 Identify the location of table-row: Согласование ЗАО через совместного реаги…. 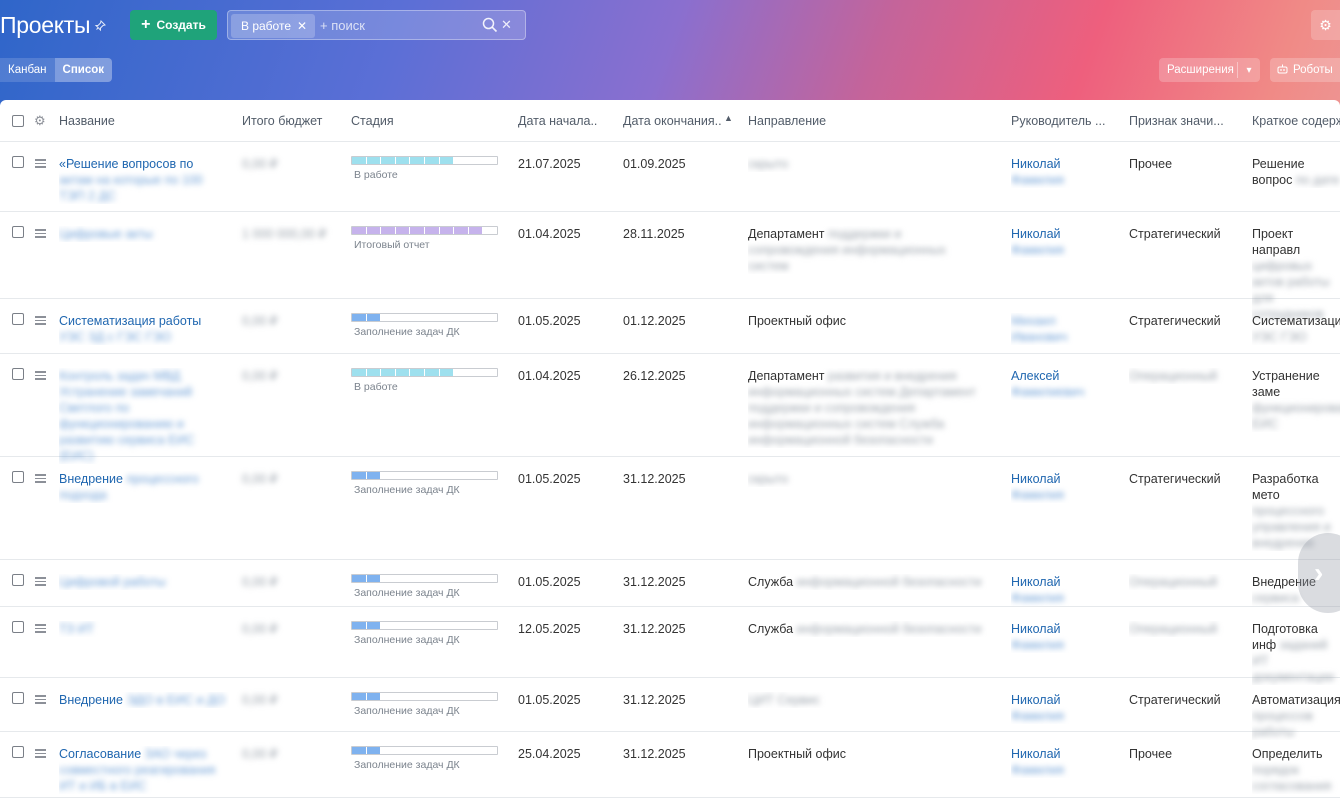
(670, 765).